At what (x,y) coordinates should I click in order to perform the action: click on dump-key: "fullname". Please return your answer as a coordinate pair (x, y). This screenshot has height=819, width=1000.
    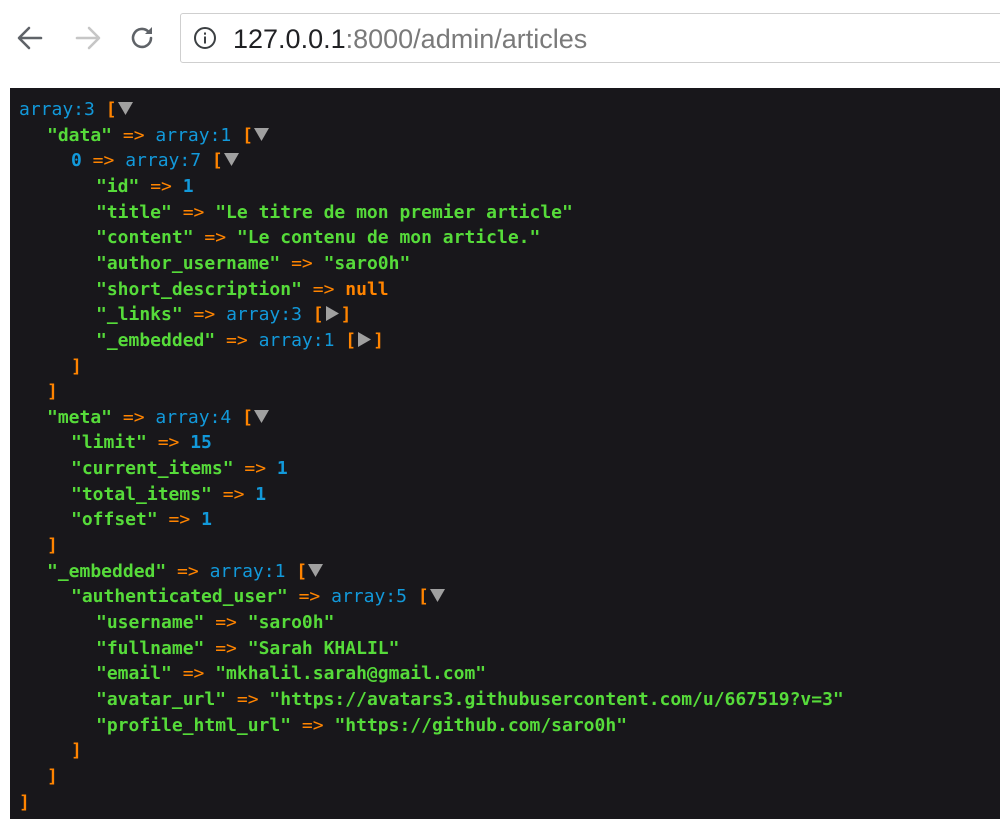
    Looking at the image, I should click on (150, 648).